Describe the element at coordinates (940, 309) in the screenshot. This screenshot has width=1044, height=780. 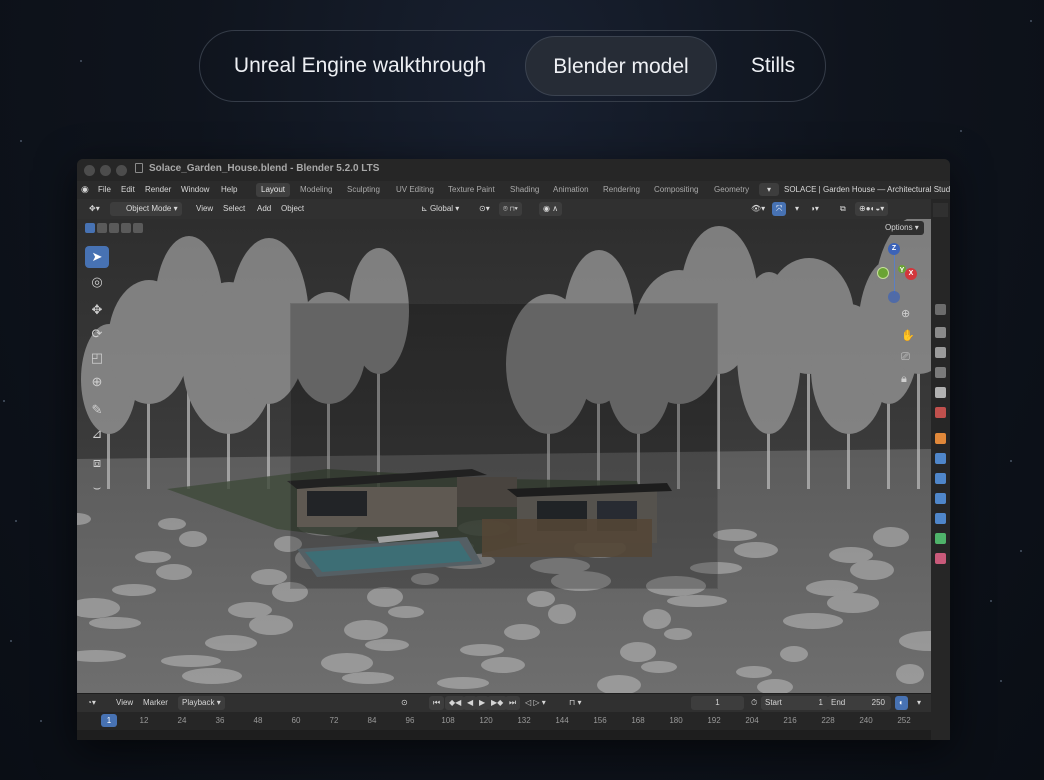
I see `tool-properties-icon` at that location.